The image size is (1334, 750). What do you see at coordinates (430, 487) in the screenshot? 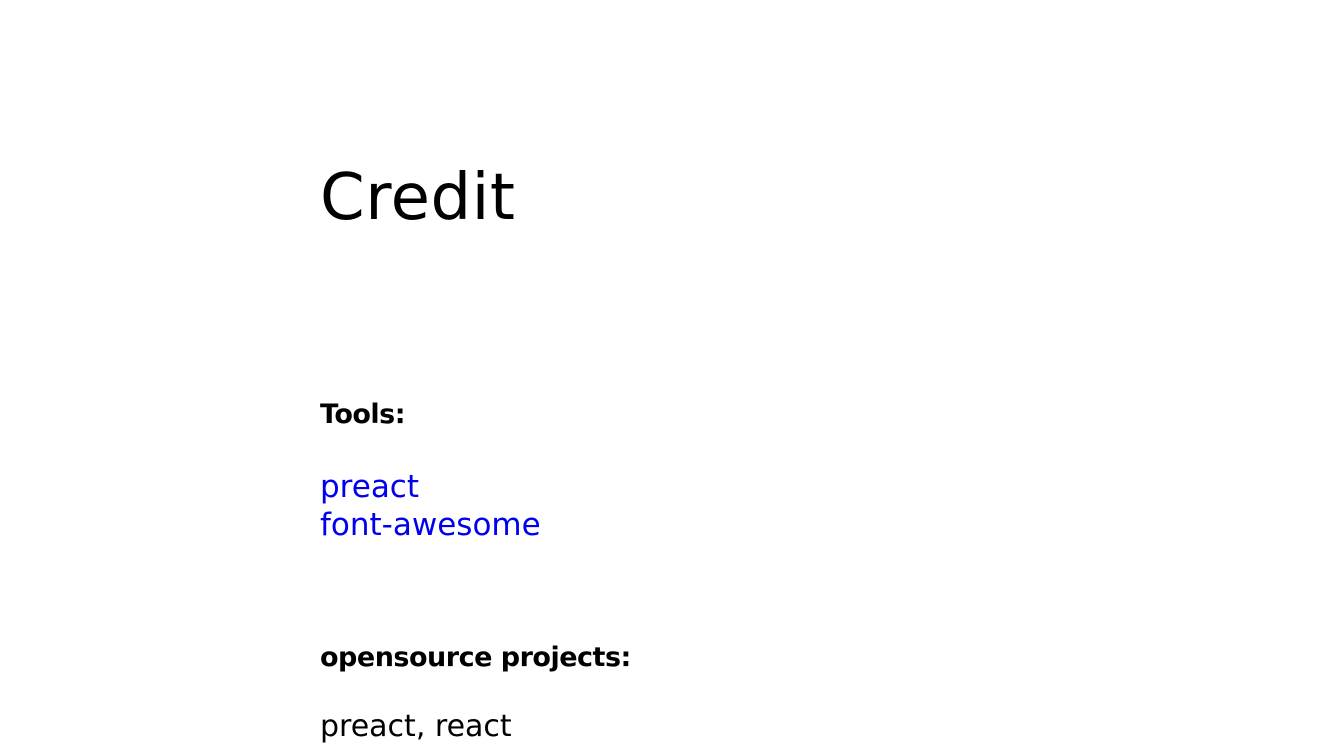
I see `preact-link: preact` at bounding box center [430, 487].